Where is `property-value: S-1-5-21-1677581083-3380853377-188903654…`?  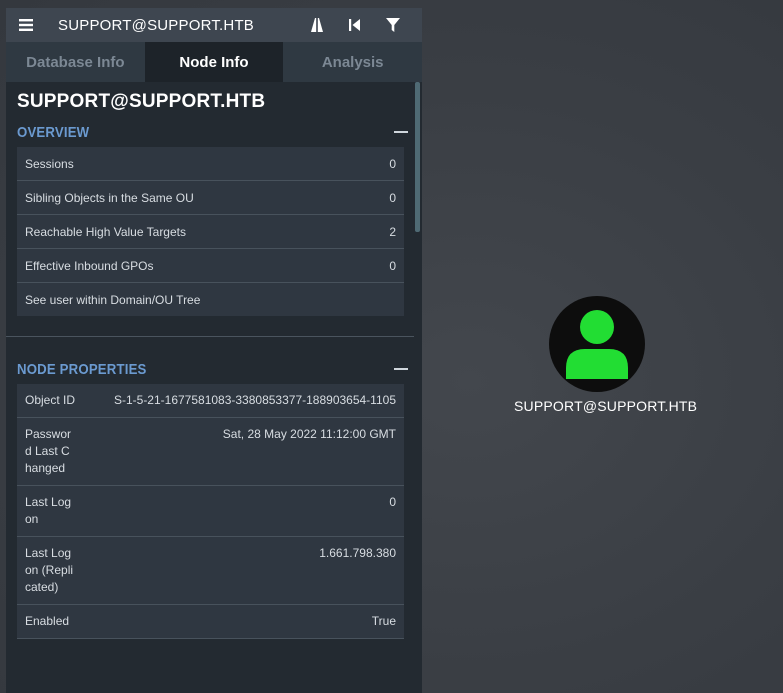 property-value: S-1-5-21-1677581083-3380853377-188903654… is located at coordinates (254, 400).